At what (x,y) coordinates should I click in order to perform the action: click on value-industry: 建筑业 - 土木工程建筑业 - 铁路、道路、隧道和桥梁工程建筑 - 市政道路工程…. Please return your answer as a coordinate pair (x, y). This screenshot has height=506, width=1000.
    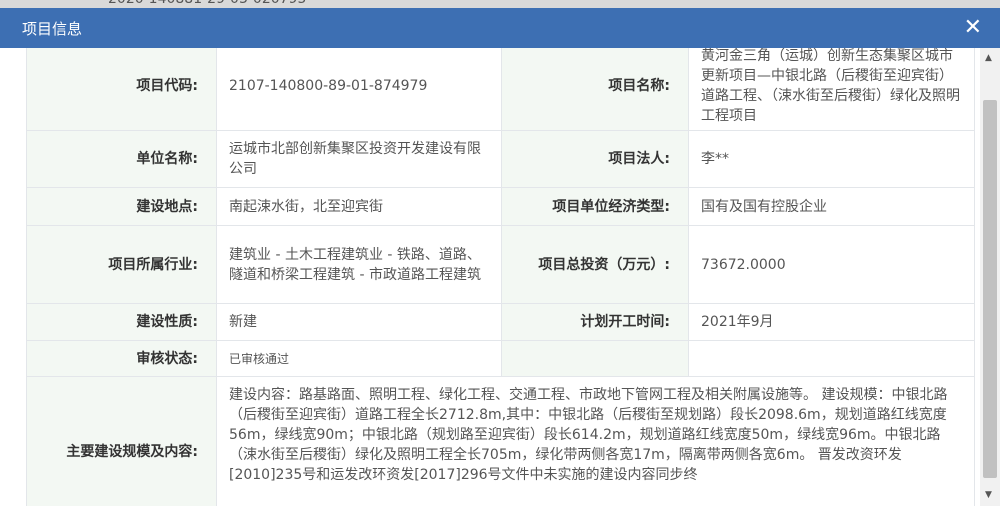
    Looking at the image, I should click on (359, 264).